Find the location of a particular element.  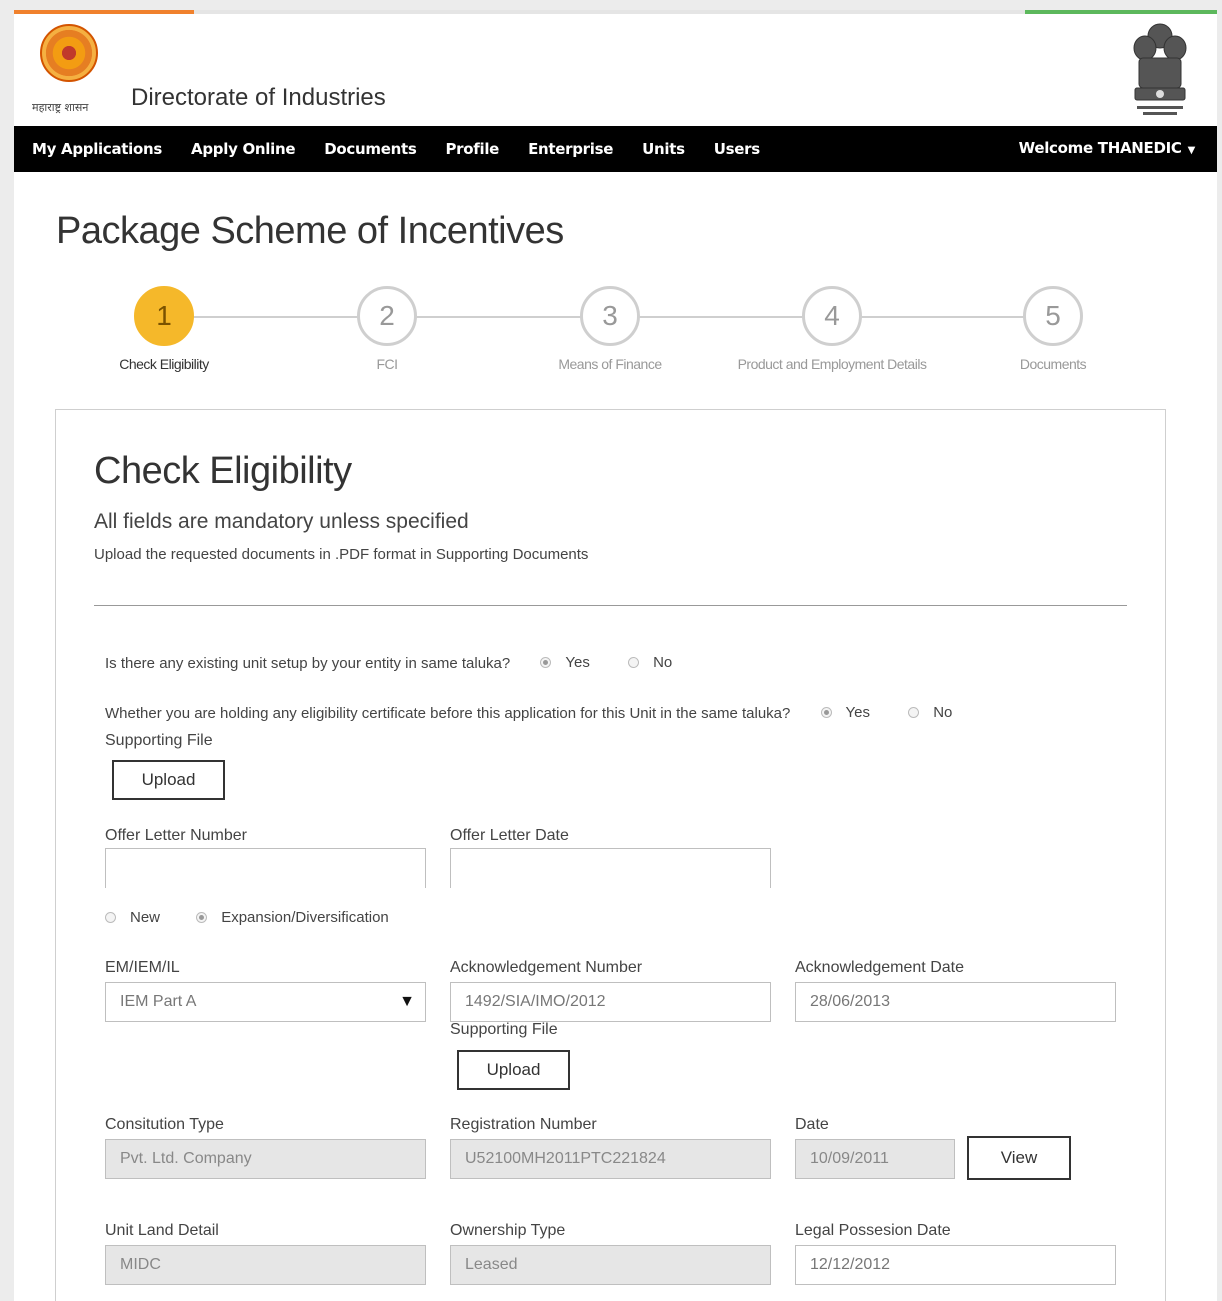

ack-date-label: Acknowledgement Date is located at coordinates (879, 967).